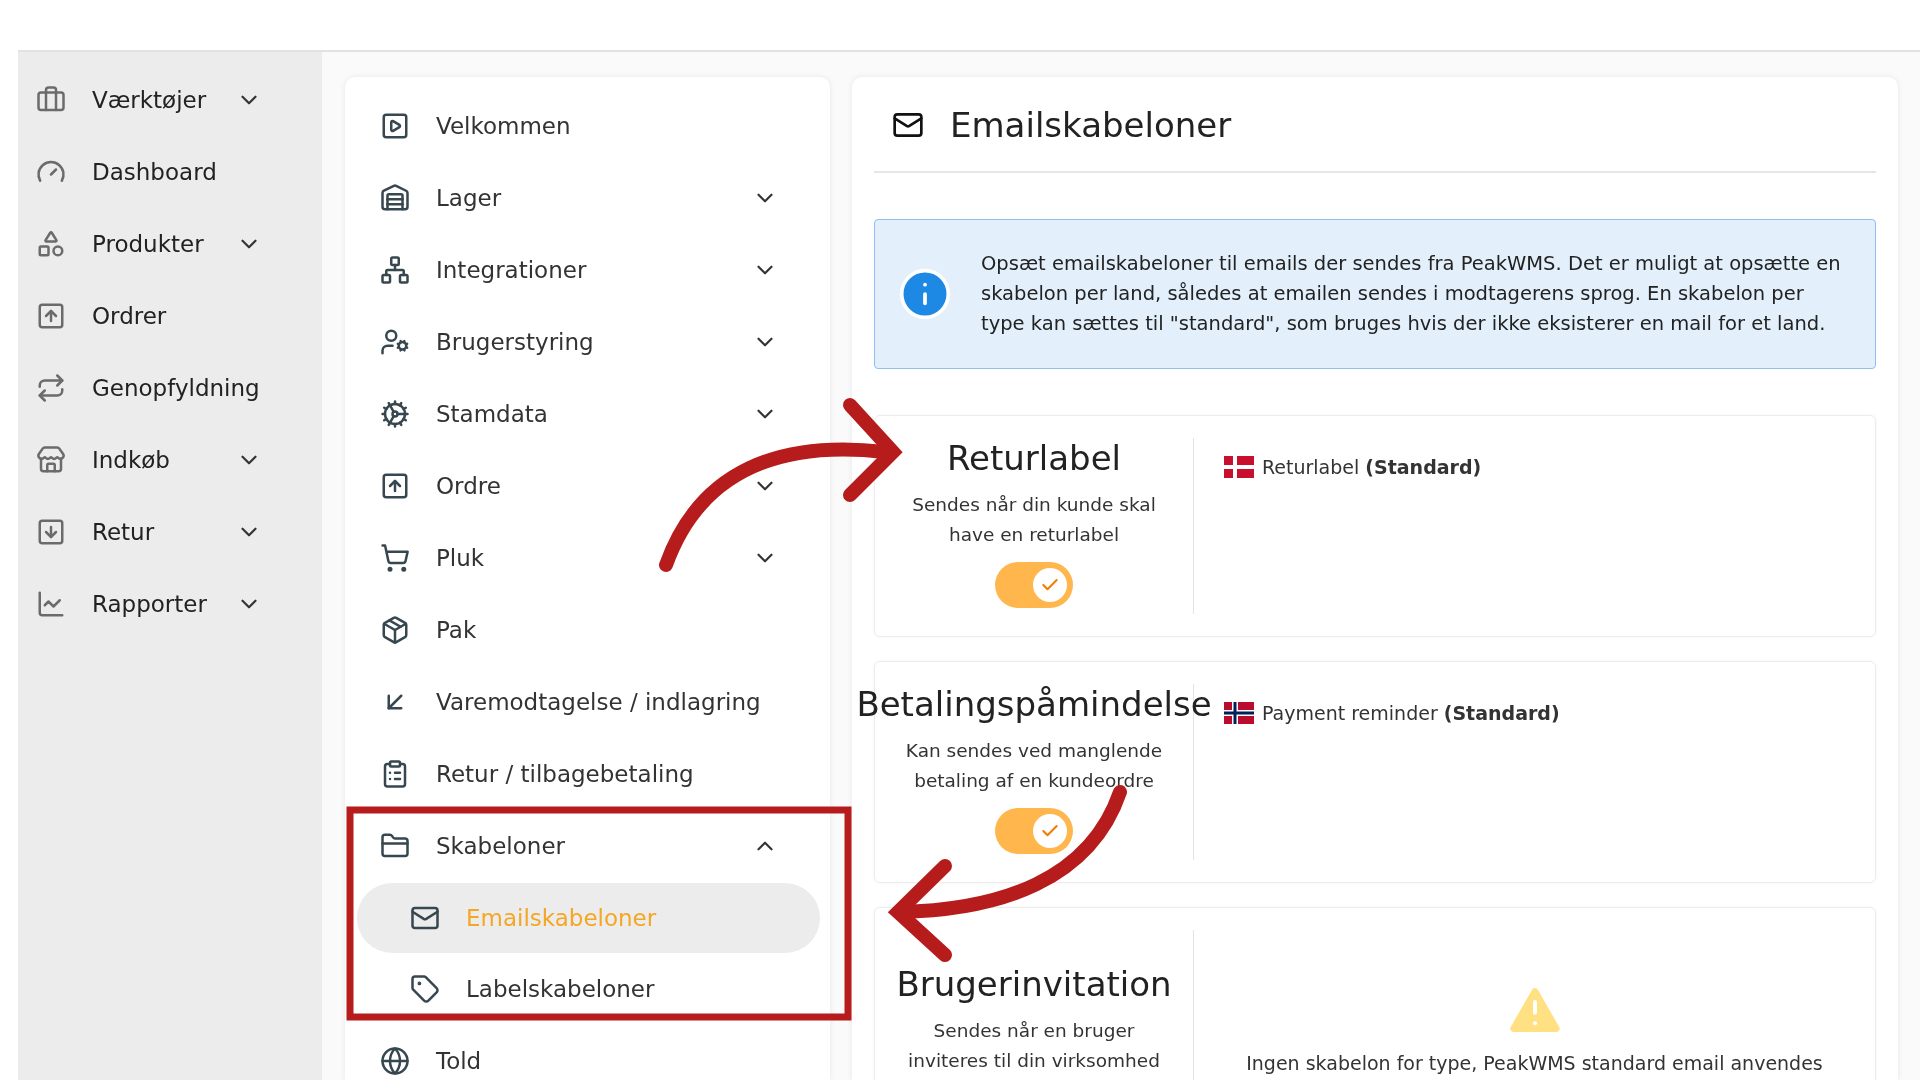  I want to click on tag-icon, so click(425, 989).